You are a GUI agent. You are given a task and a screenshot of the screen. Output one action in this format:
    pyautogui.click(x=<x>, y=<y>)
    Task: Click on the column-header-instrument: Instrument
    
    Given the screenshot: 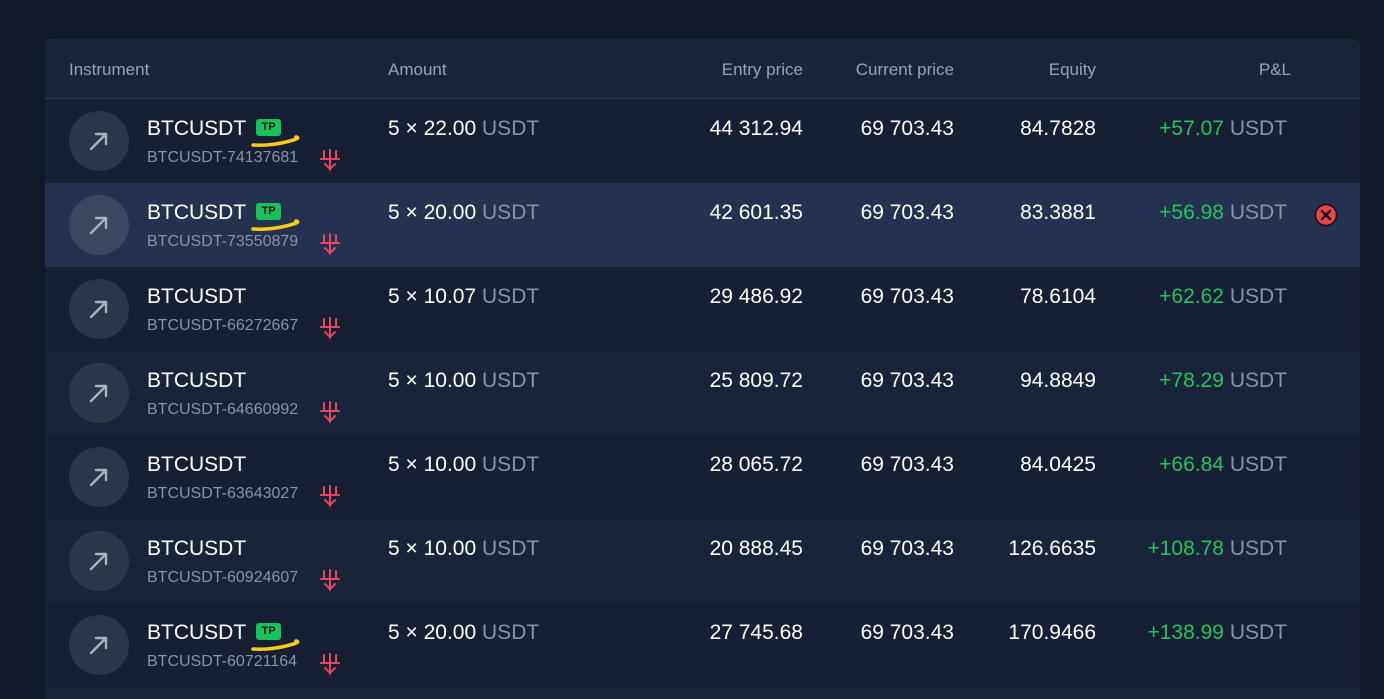 What is the action you would take?
    pyautogui.click(x=109, y=70)
    